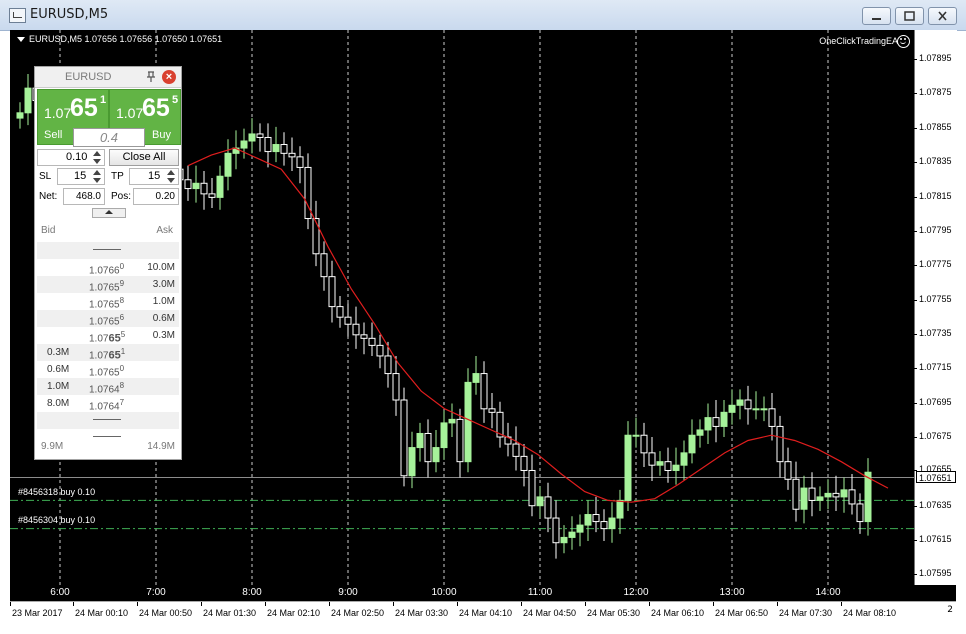  What do you see at coordinates (109, 213) in the screenshot?
I see `collapse-toggle` at bounding box center [109, 213].